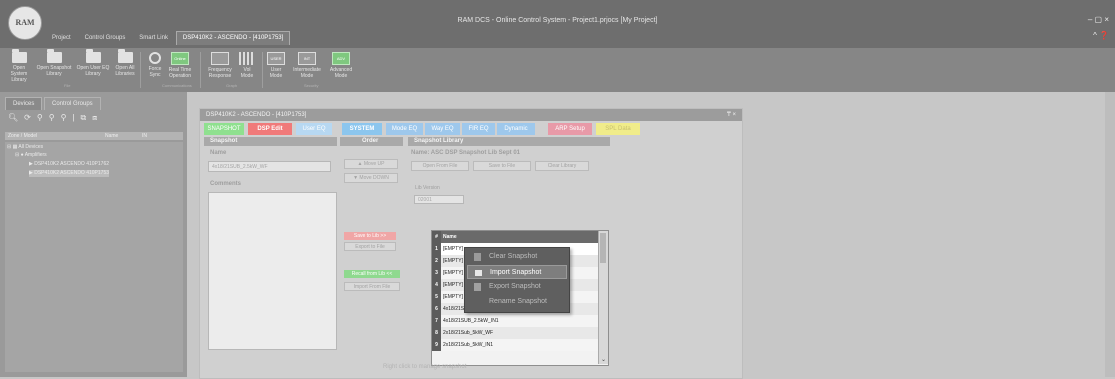 The width and height of the screenshot is (1115, 379). What do you see at coordinates (618, 129) in the screenshot?
I see `tab-spl-data: SPL Data` at bounding box center [618, 129].